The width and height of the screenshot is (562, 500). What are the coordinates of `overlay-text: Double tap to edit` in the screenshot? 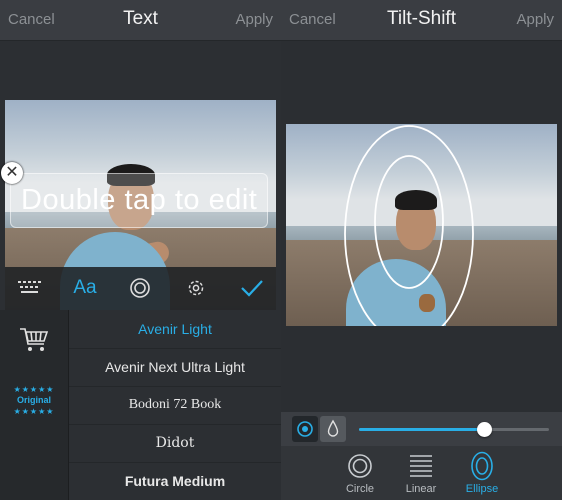 It's located at (139, 200).